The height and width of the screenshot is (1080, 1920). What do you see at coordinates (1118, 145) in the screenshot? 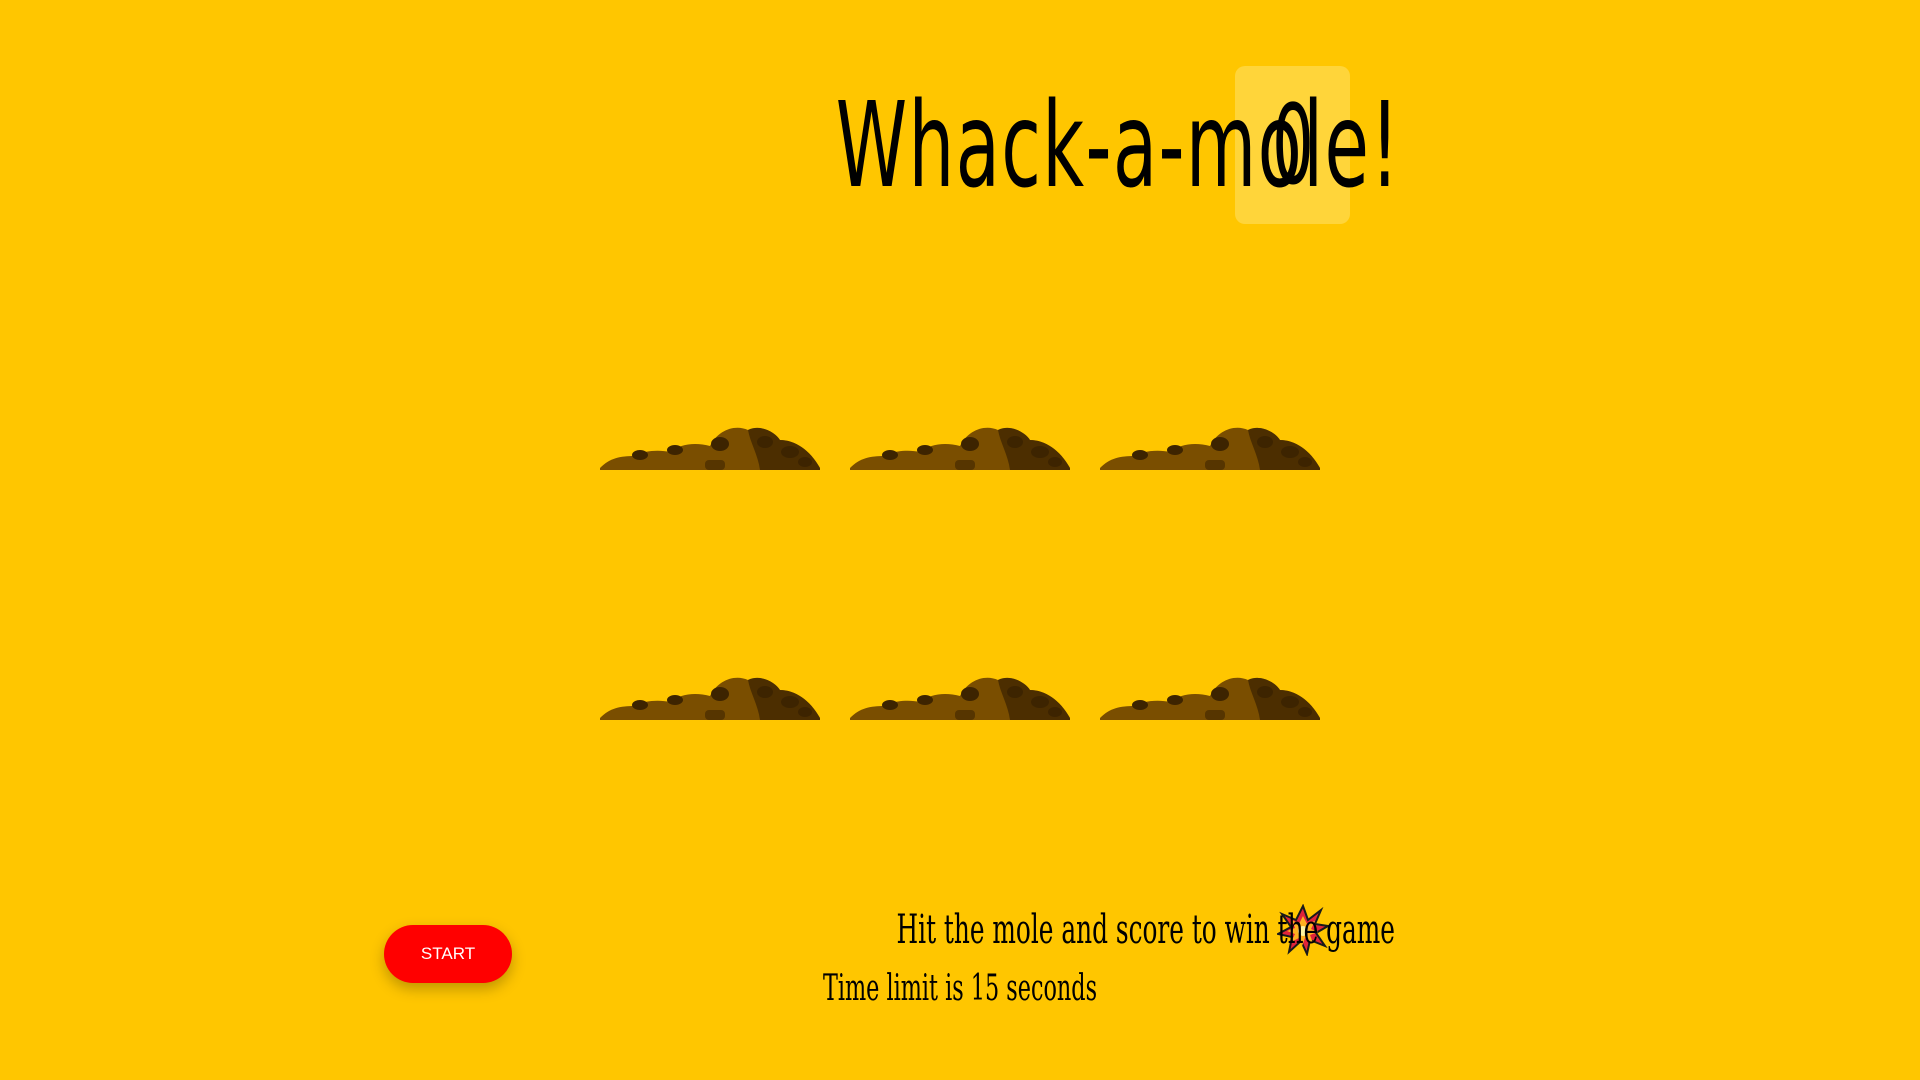
I see `game-title: Whack-a-mole!` at bounding box center [1118, 145].